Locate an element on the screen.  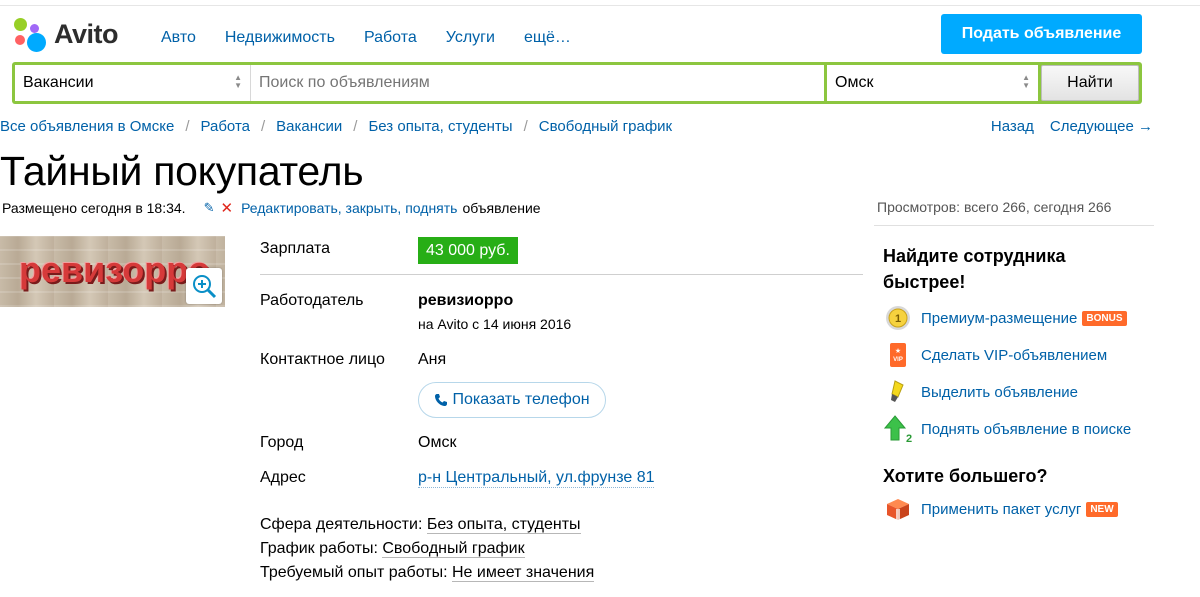
property-row: Сфера деятельности: Без опыта, студенты is located at coordinates (420, 525).